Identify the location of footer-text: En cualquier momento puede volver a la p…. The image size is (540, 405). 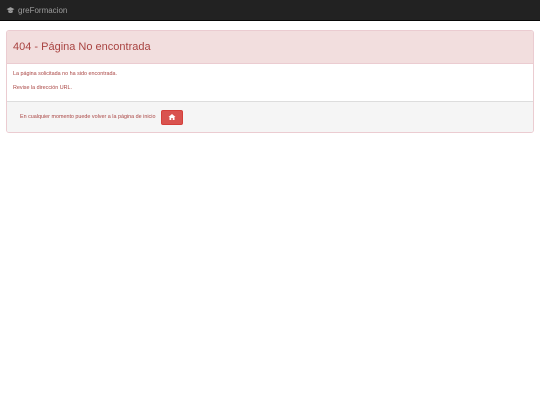
(88, 117).